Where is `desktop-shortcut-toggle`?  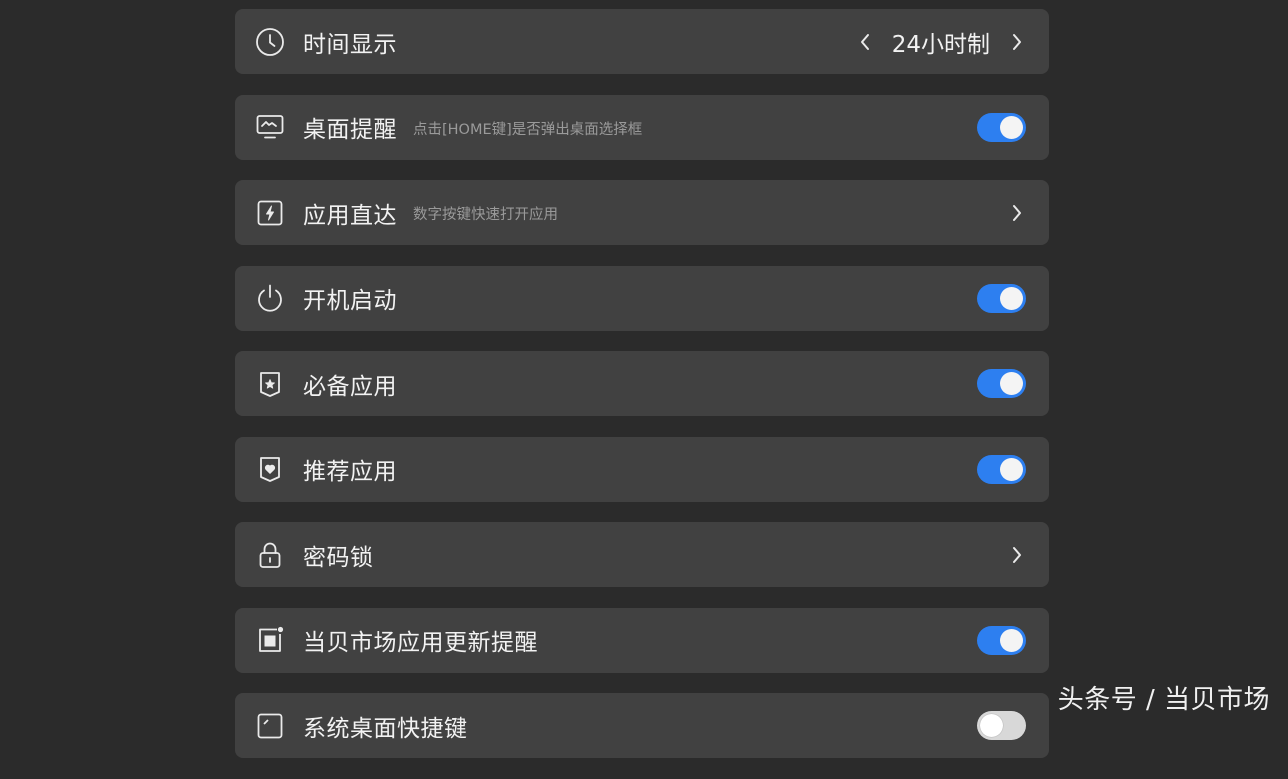 desktop-shortcut-toggle is located at coordinates (1001, 725).